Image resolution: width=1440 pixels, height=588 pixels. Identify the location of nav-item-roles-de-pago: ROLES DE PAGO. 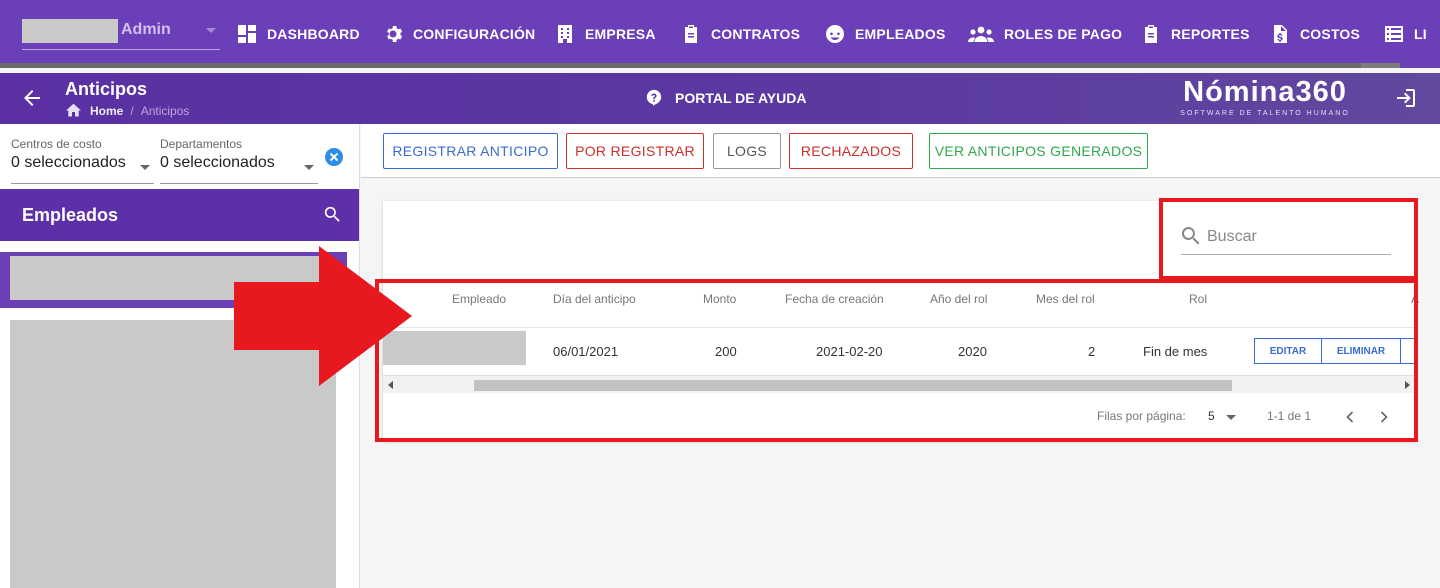
(1045, 34).